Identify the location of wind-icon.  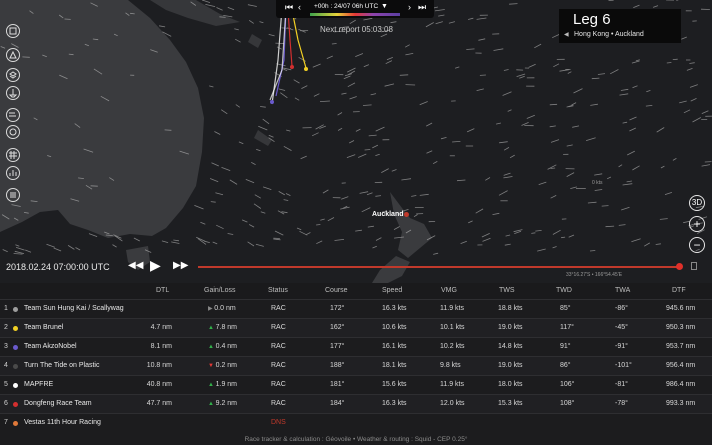
(13, 115).